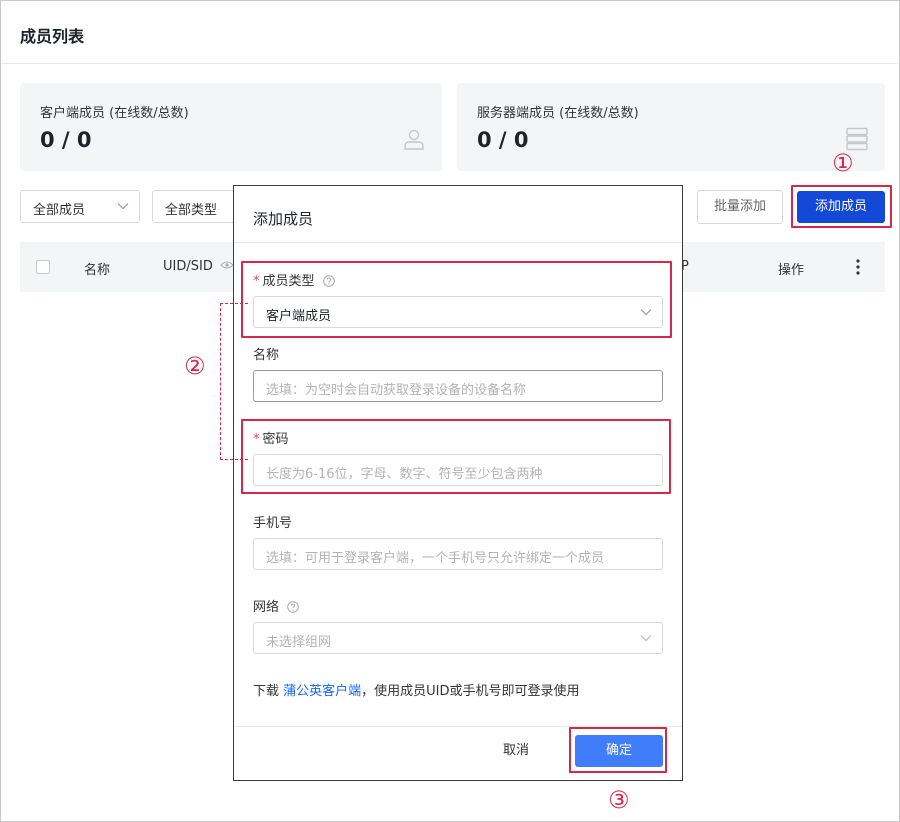 This screenshot has height=822, width=900. I want to click on phone-input-placeholder: 选填：可用于登录客户端，一个手机号只允许绑定一个成员, so click(435, 558).